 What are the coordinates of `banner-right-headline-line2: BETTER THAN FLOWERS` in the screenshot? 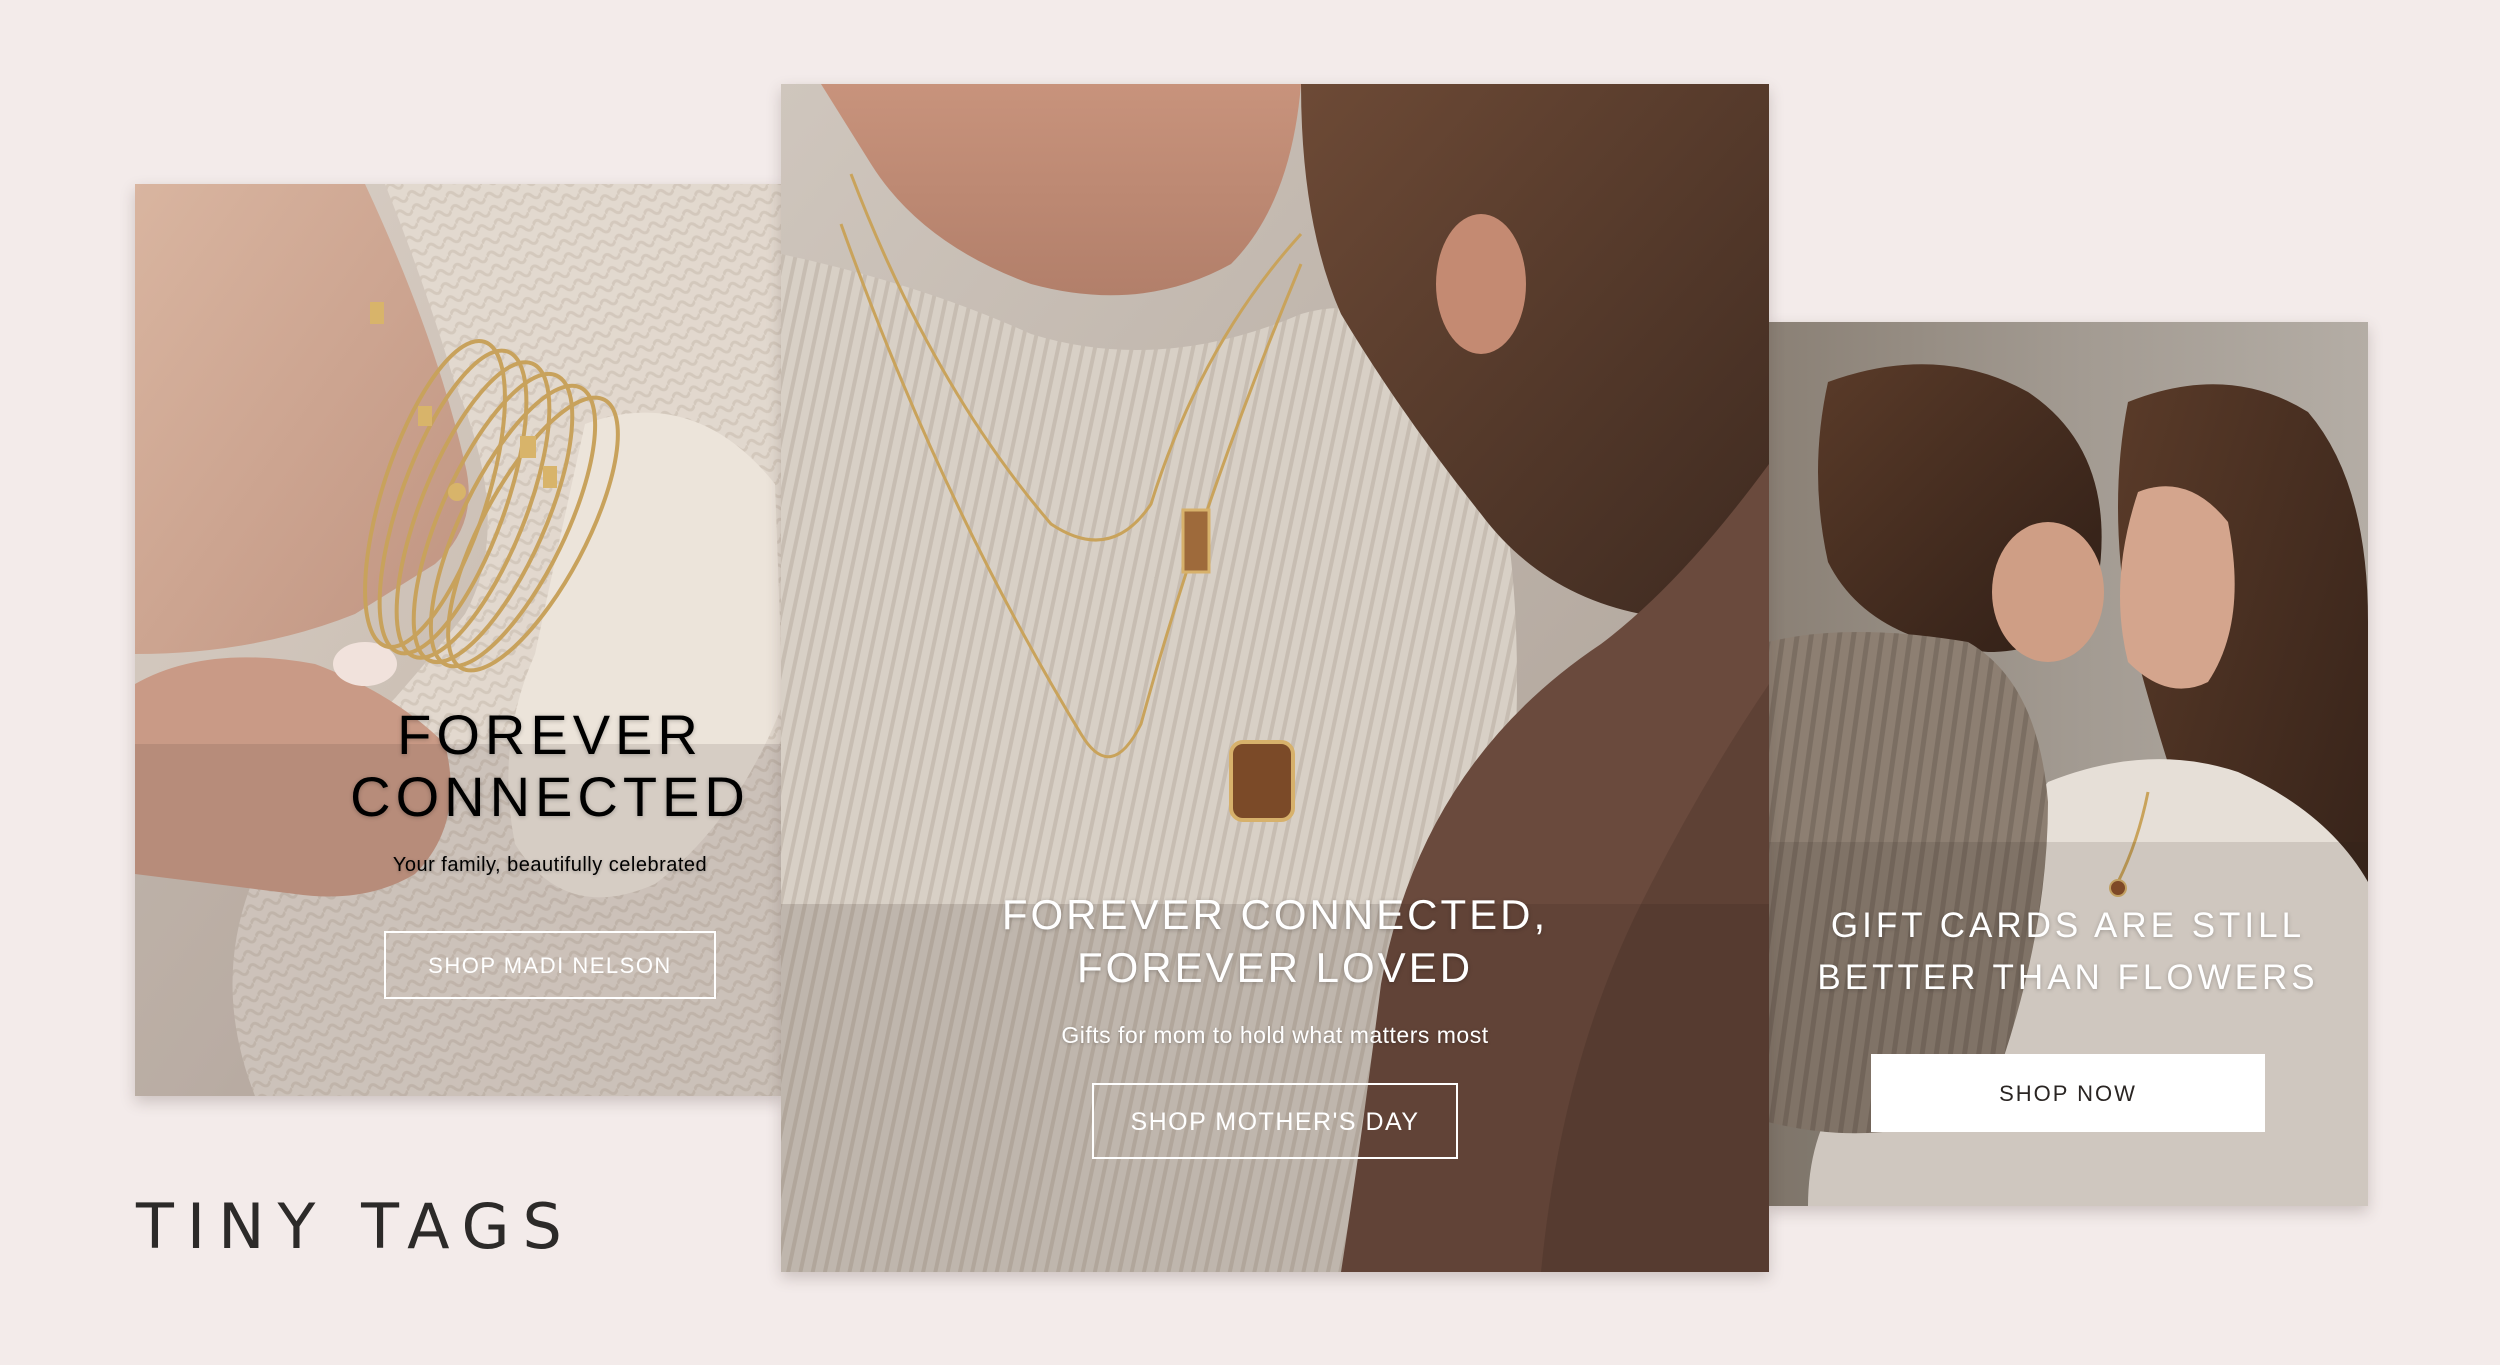 It's located at (2068, 977).